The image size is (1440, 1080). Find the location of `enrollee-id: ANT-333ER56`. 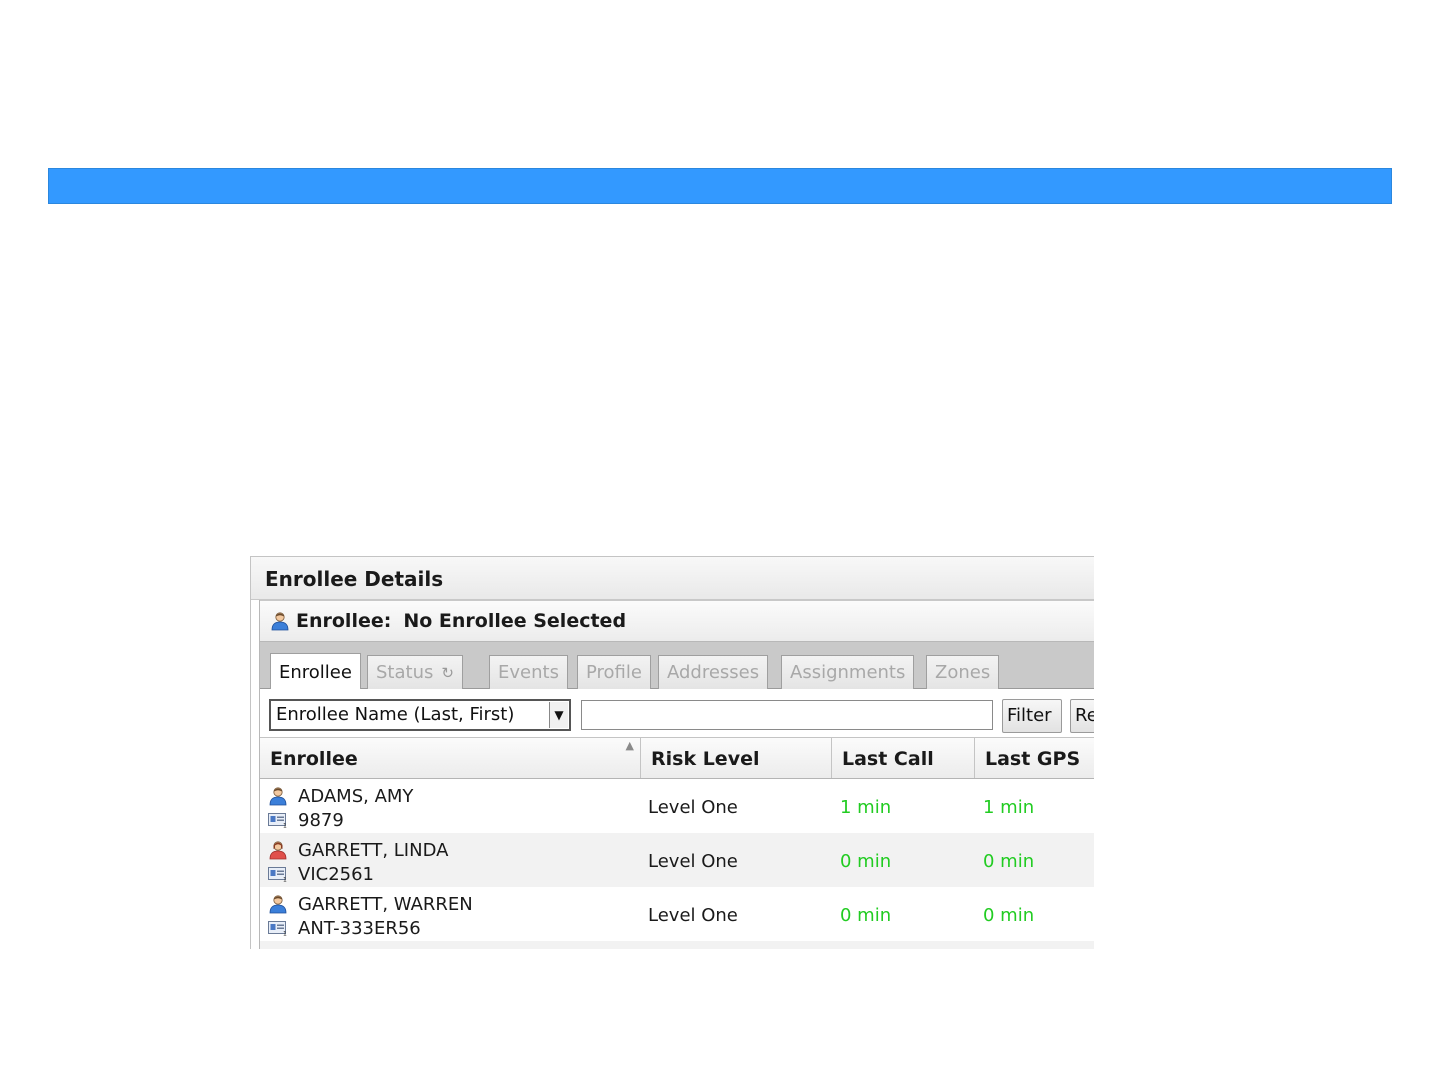

enrollee-id: ANT-333ER56 is located at coordinates (359, 928).